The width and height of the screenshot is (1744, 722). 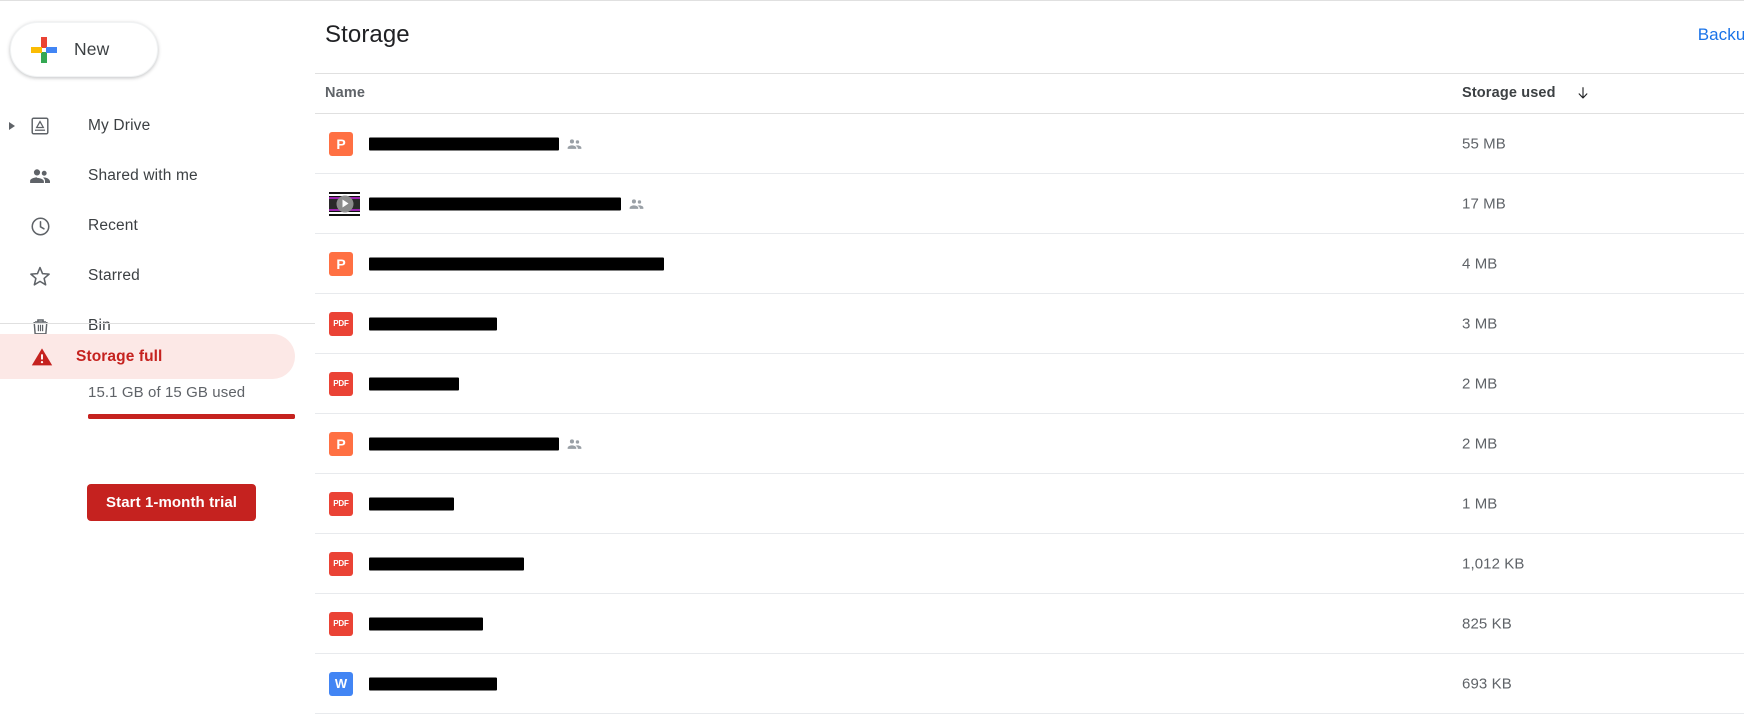 I want to click on column-header-name: Name, so click(x=345, y=93).